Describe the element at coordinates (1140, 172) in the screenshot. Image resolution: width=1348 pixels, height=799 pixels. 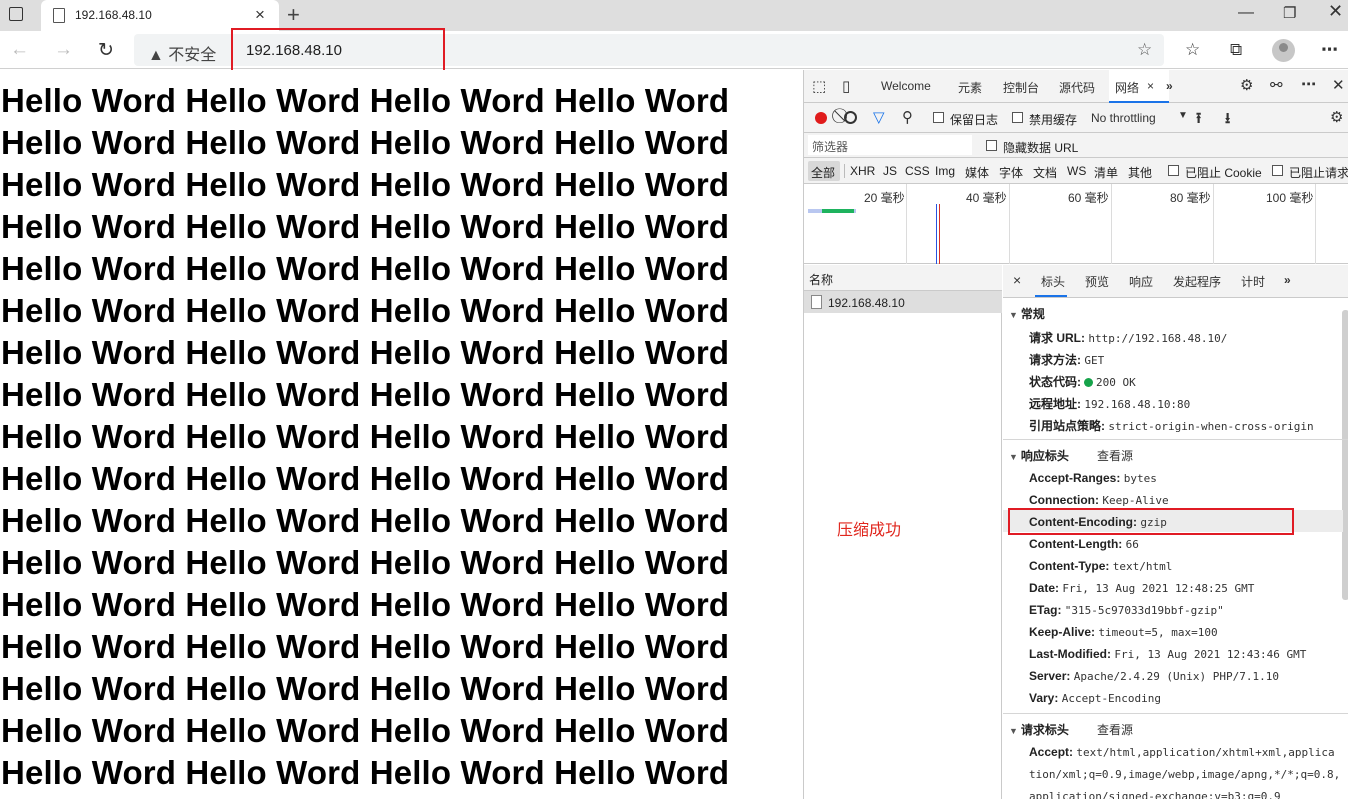
I see `type-filter-other: 其他` at that location.